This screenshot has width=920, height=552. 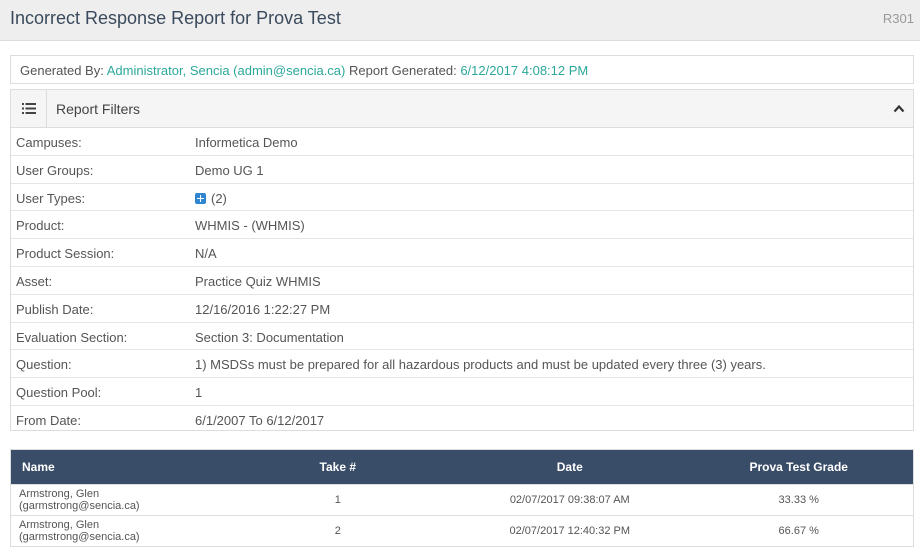 What do you see at coordinates (206, 254) in the screenshot?
I see `filter-value: N/A` at bounding box center [206, 254].